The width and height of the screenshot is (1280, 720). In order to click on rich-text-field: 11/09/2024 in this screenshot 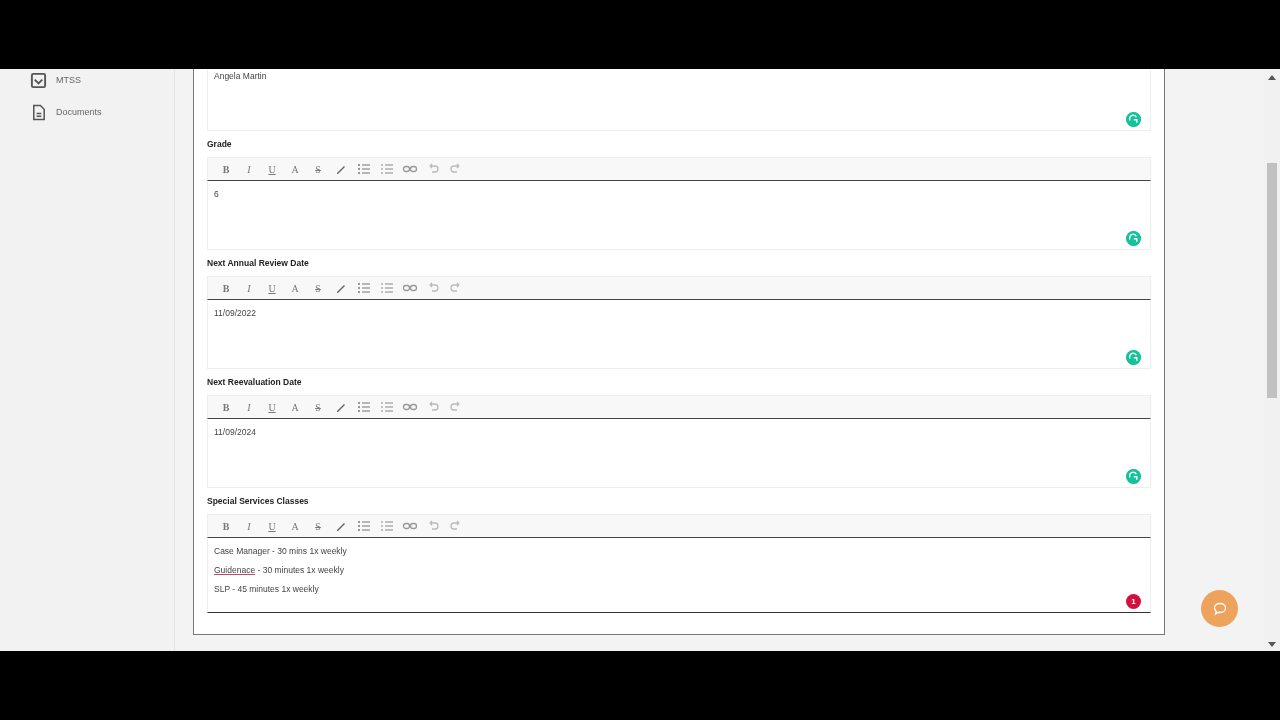, I will do `click(679, 453)`.